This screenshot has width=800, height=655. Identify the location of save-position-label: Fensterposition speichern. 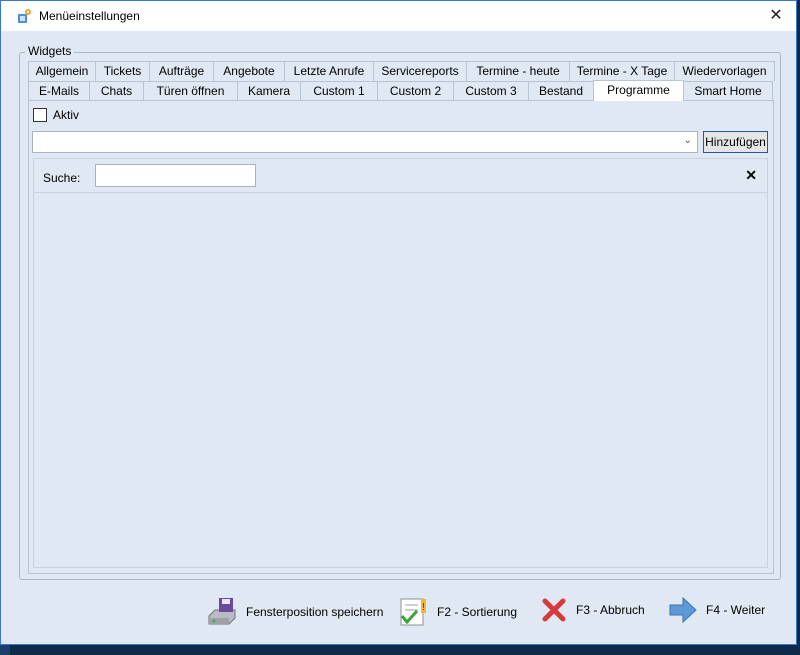
(315, 612).